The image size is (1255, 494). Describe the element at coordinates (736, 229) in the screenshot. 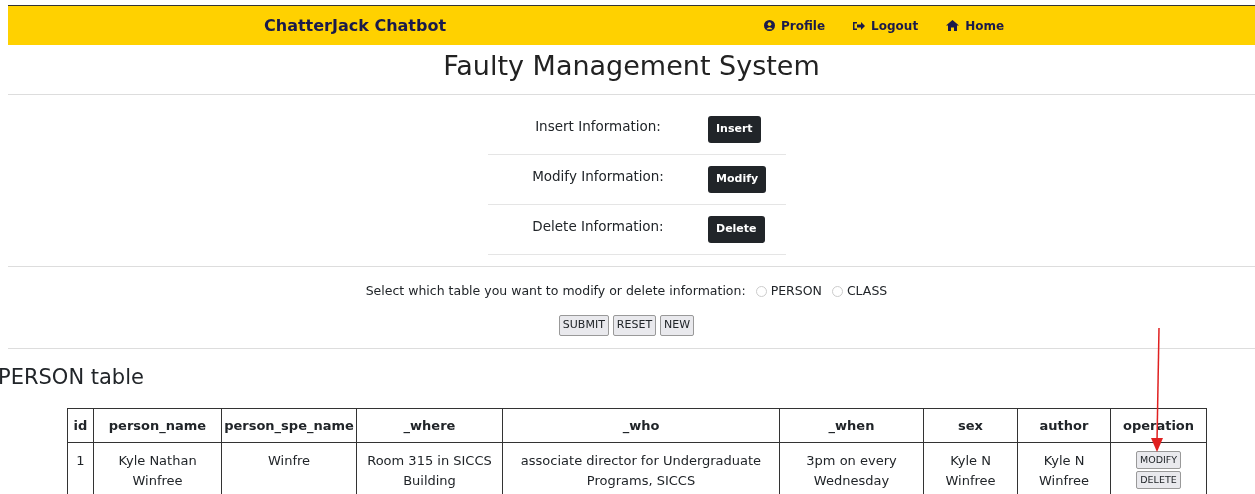

I see `action-button: Delete` at that location.